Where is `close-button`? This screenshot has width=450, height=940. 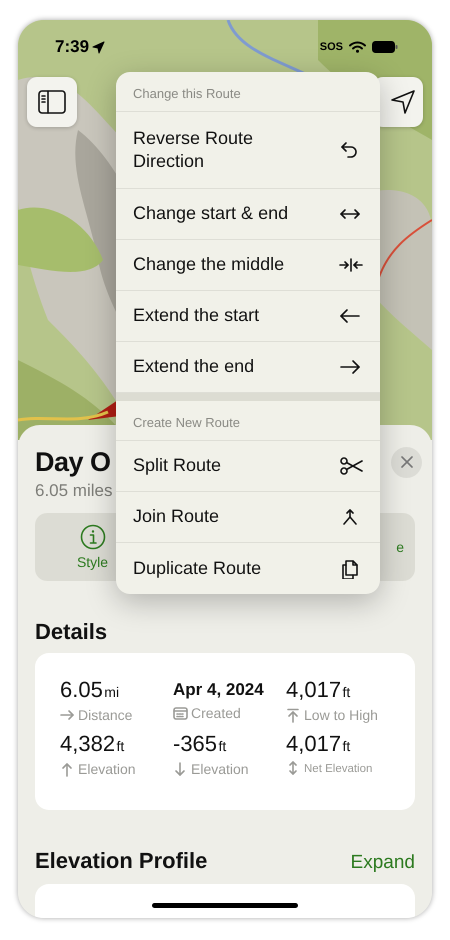 close-button is located at coordinates (406, 462).